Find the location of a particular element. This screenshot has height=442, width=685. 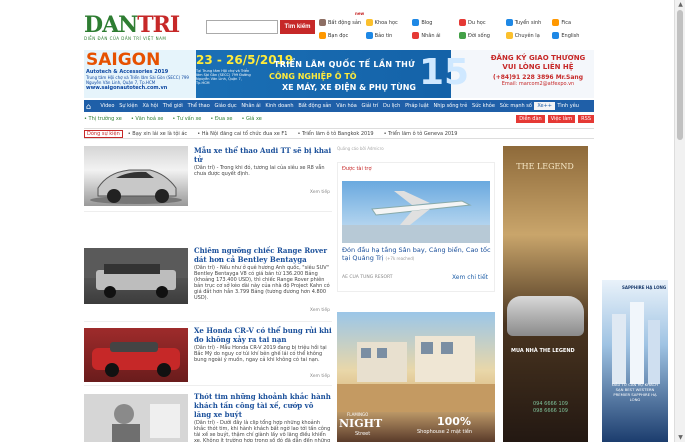

quicklink: Khoa học is located at coordinates (389, 22).